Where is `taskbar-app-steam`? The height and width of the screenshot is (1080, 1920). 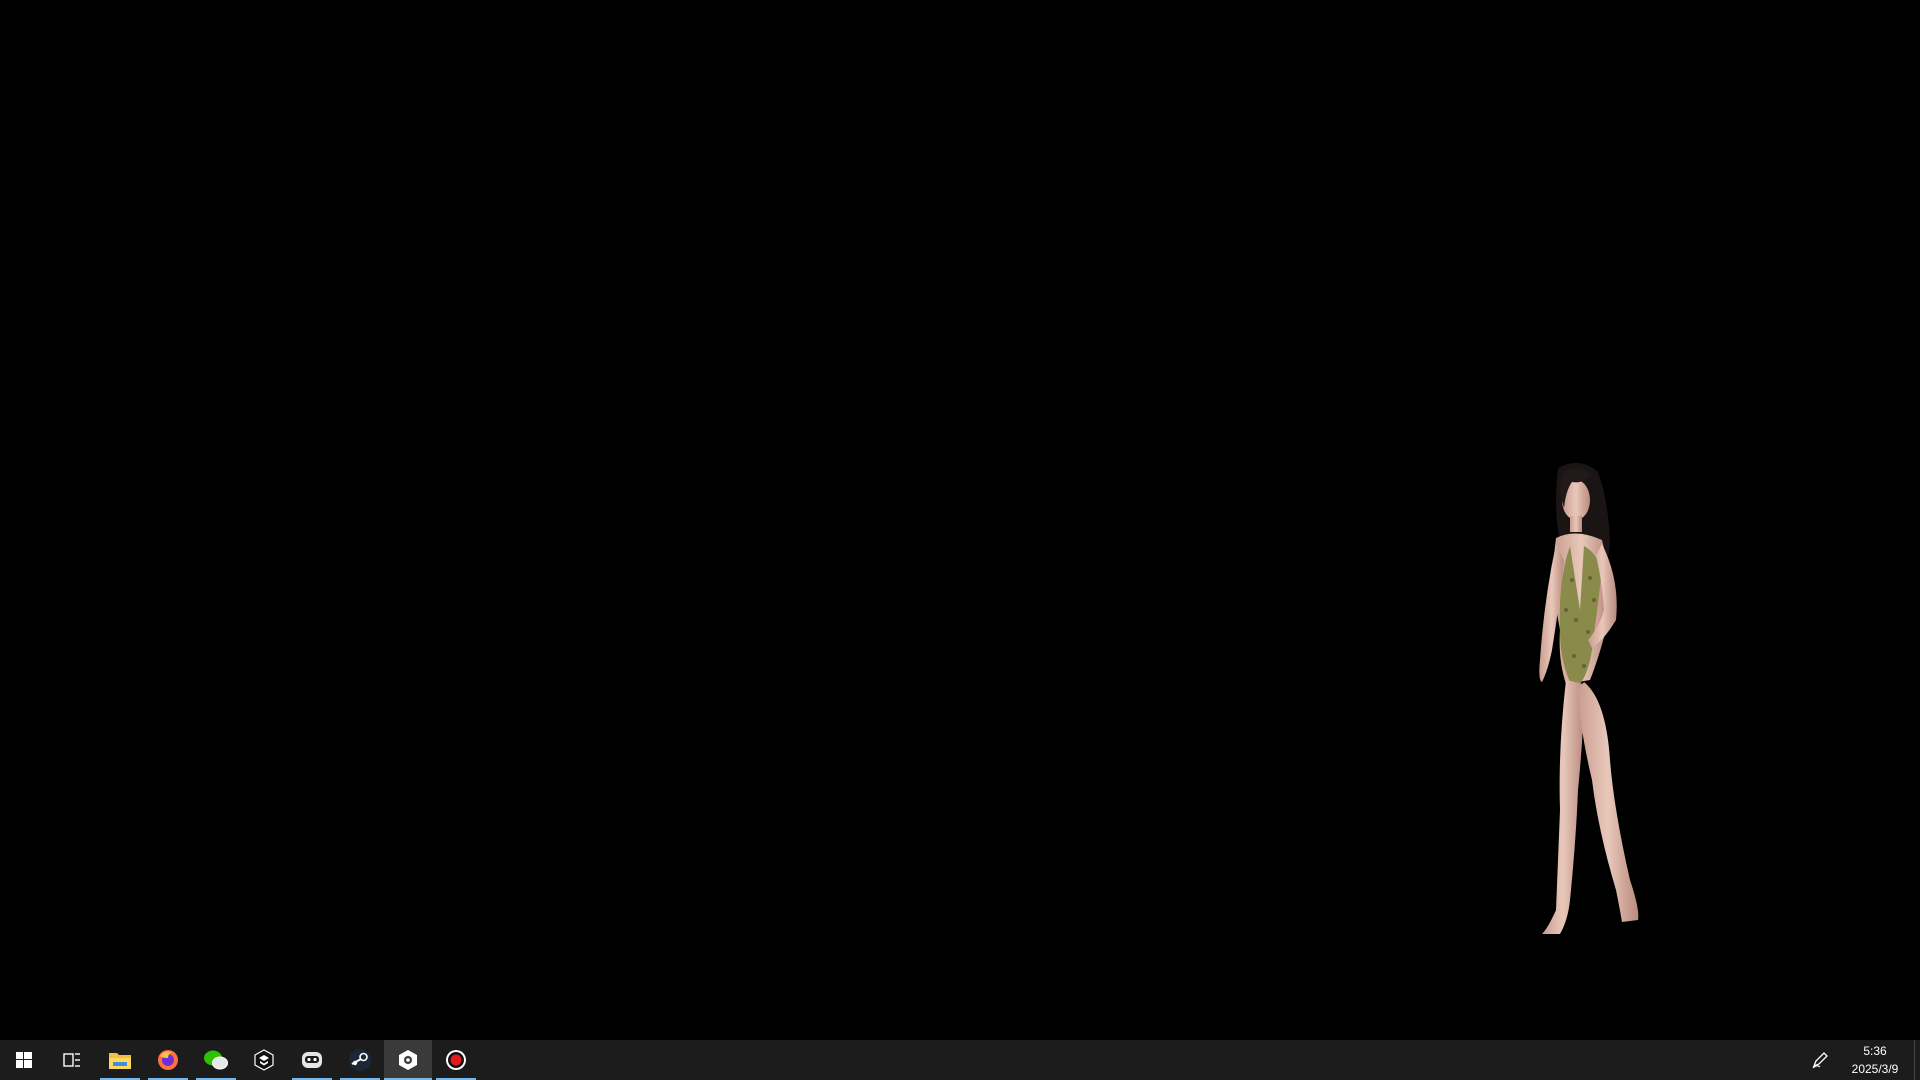 taskbar-app-steam is located at coordinates (360, 1060).